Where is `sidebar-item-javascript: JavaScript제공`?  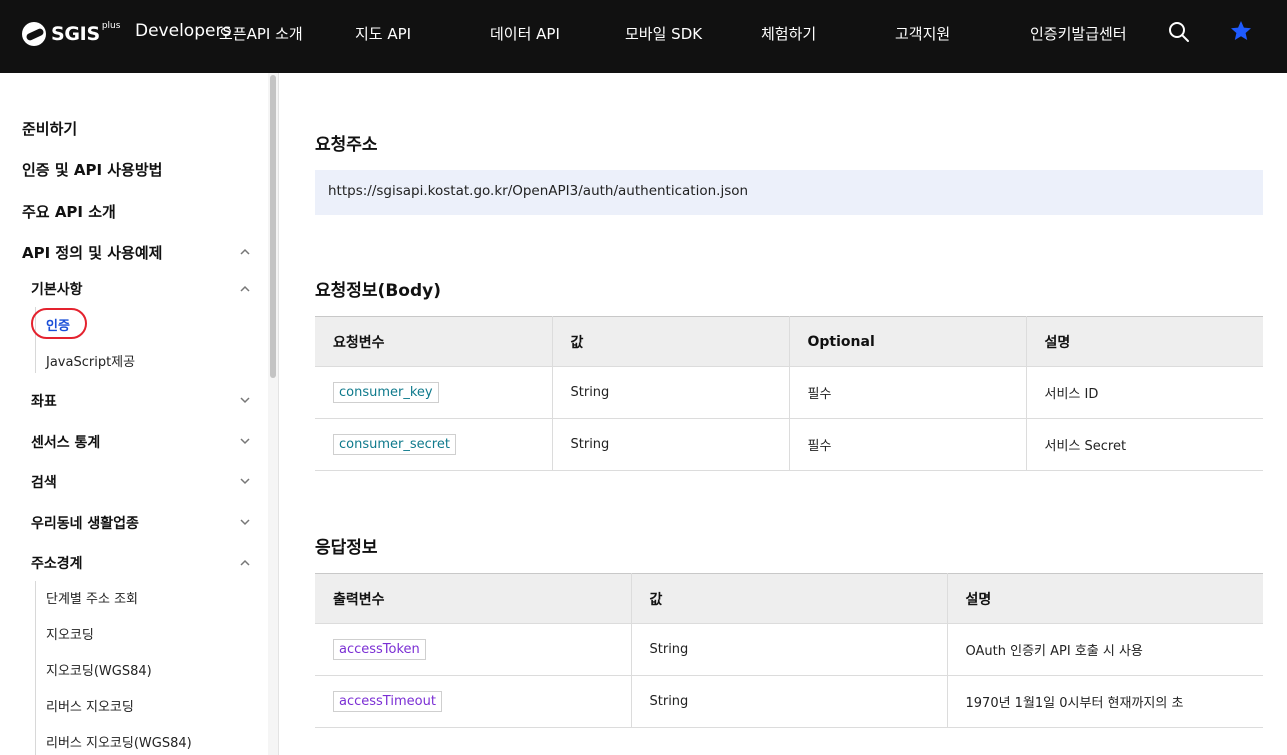
sidebar-item-javascript: JavaScript제공 is located at coordinates (90, 360).